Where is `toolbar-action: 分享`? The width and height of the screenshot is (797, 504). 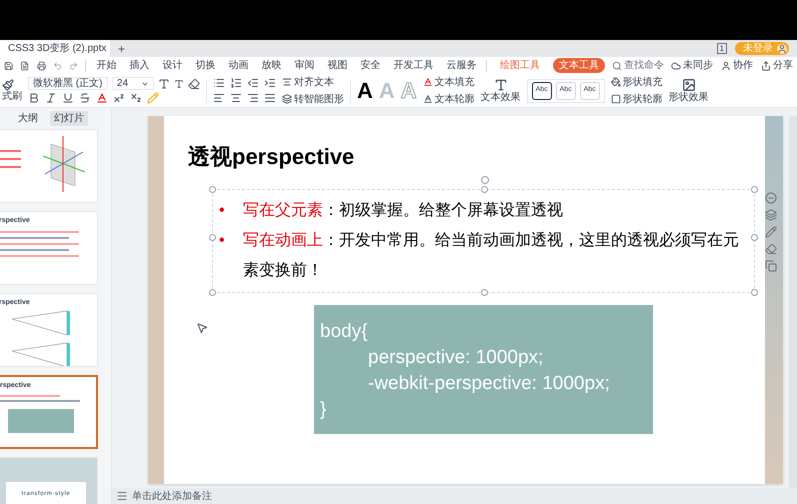
toolbar-action: 分享 is located at coordinates (777, 65).